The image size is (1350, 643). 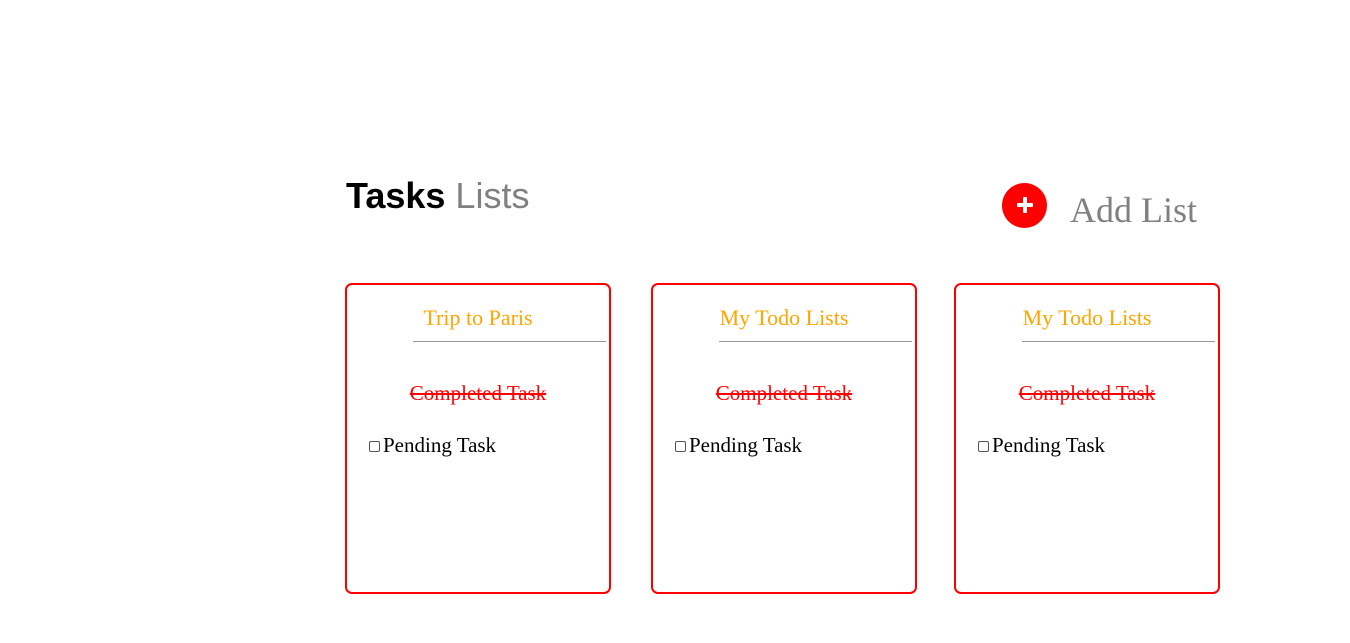 I want to click on page-title: Tasks Lists, so click(x=437, y=196).